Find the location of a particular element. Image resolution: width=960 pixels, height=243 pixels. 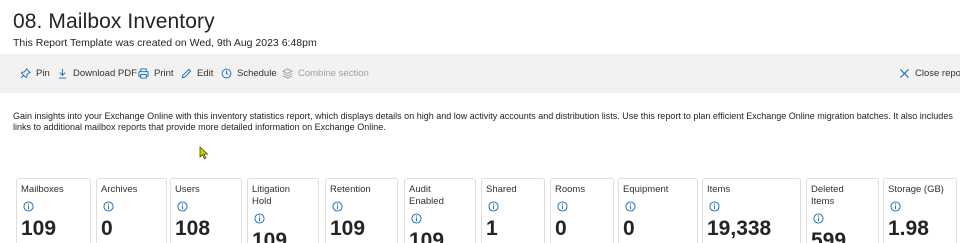

stat-card-label: Mailboxes is located at coordinates (42, 189).